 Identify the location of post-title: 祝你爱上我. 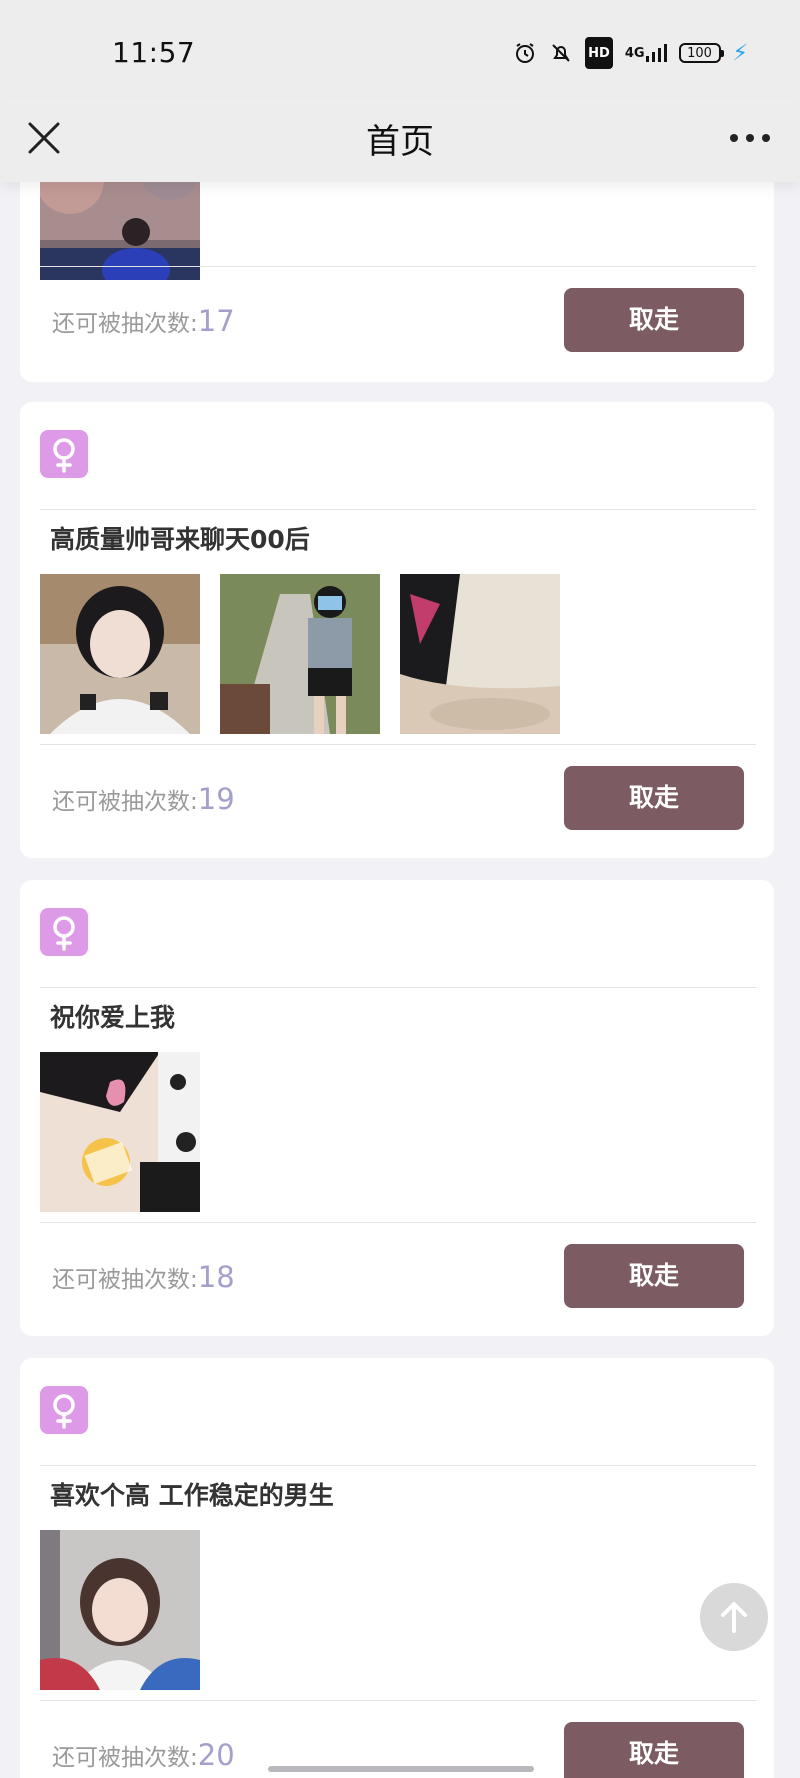
(113, 1017).